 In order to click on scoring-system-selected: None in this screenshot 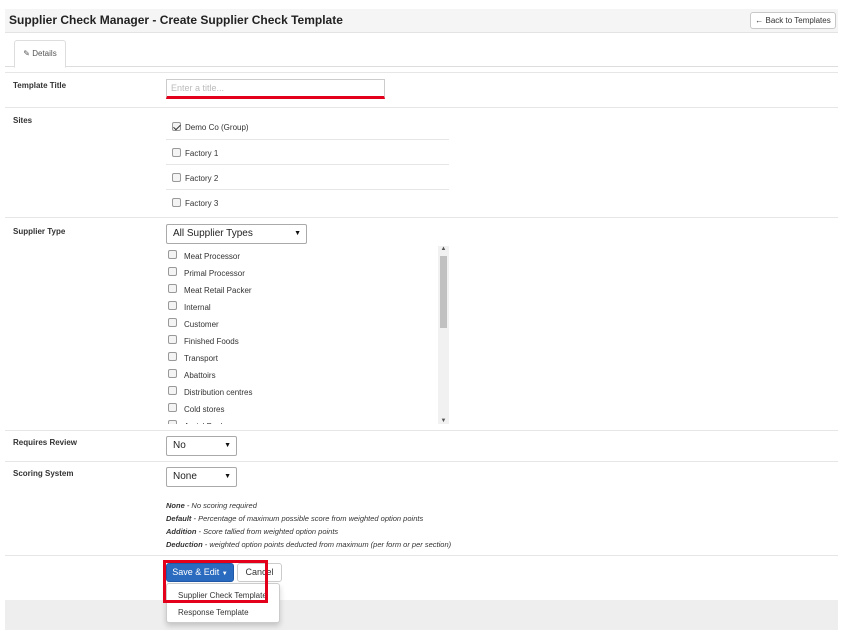, I will do `click(185, 476)`.